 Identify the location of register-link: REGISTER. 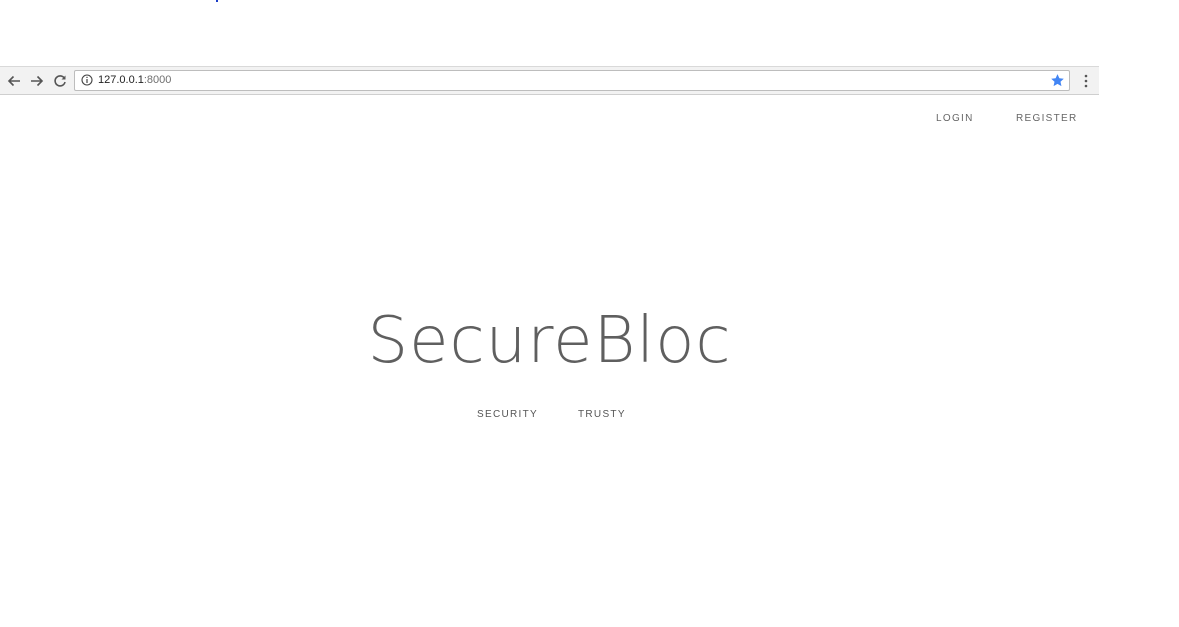
(1047, 118).